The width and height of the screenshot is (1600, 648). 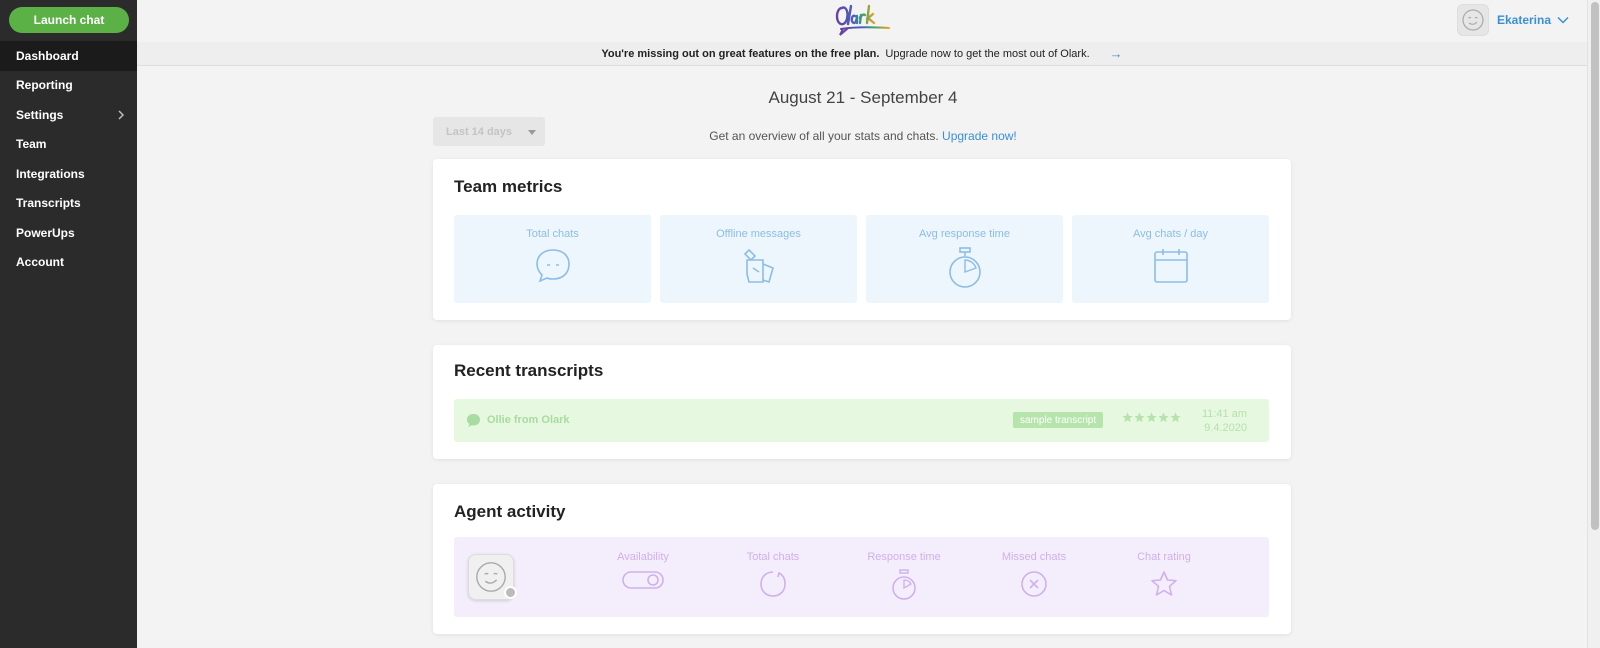 What do you see at coordinates (1523, 20) in the screenshot?
I see `user-name: Ekaterina` at bounding box center [1523, 20].